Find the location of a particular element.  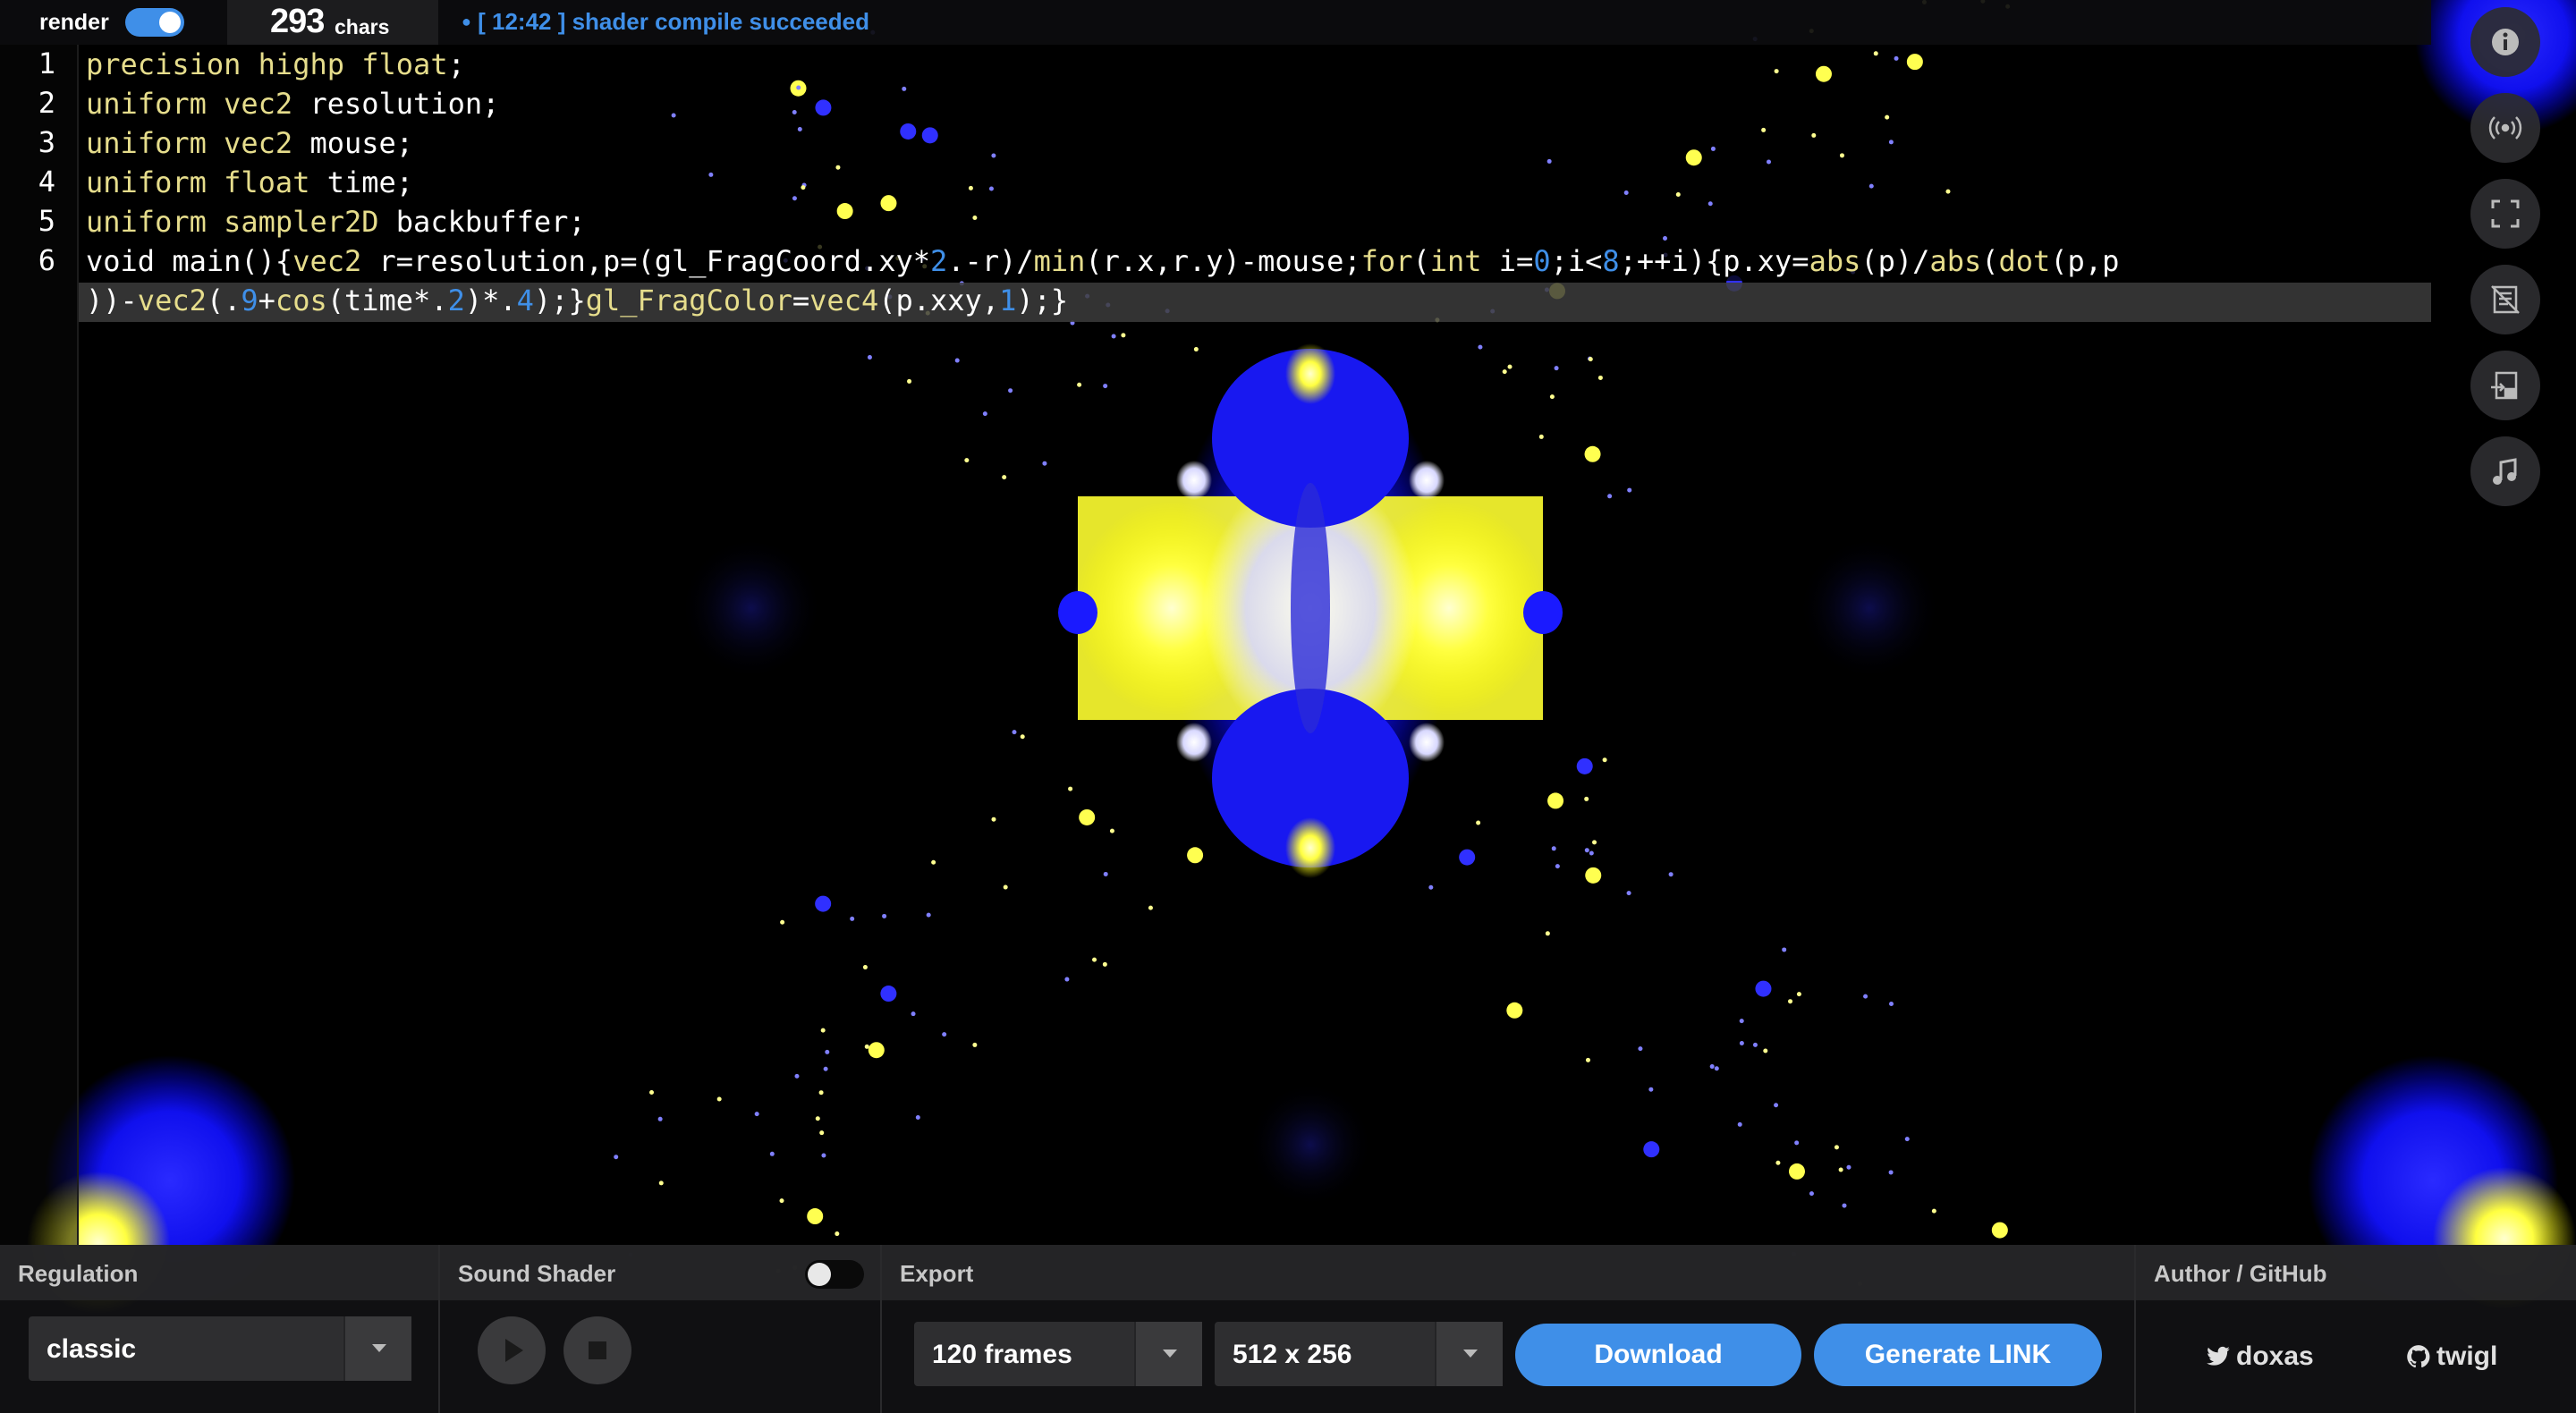

right-toolbar is located at coordinates (2503, 622).